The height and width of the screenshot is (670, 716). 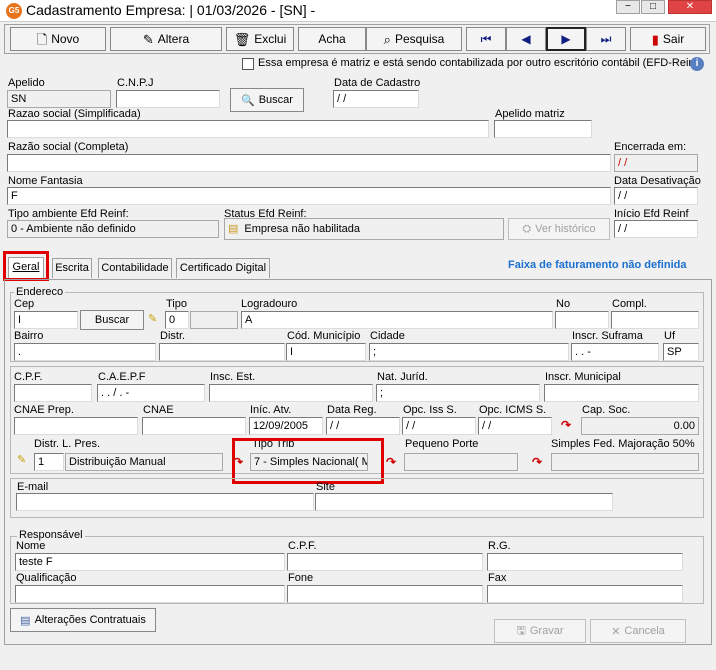 What do you see at coordinates (248, 64) in the screenshot?
I see `matriz-checkbox` at bounding box center [248, 64].